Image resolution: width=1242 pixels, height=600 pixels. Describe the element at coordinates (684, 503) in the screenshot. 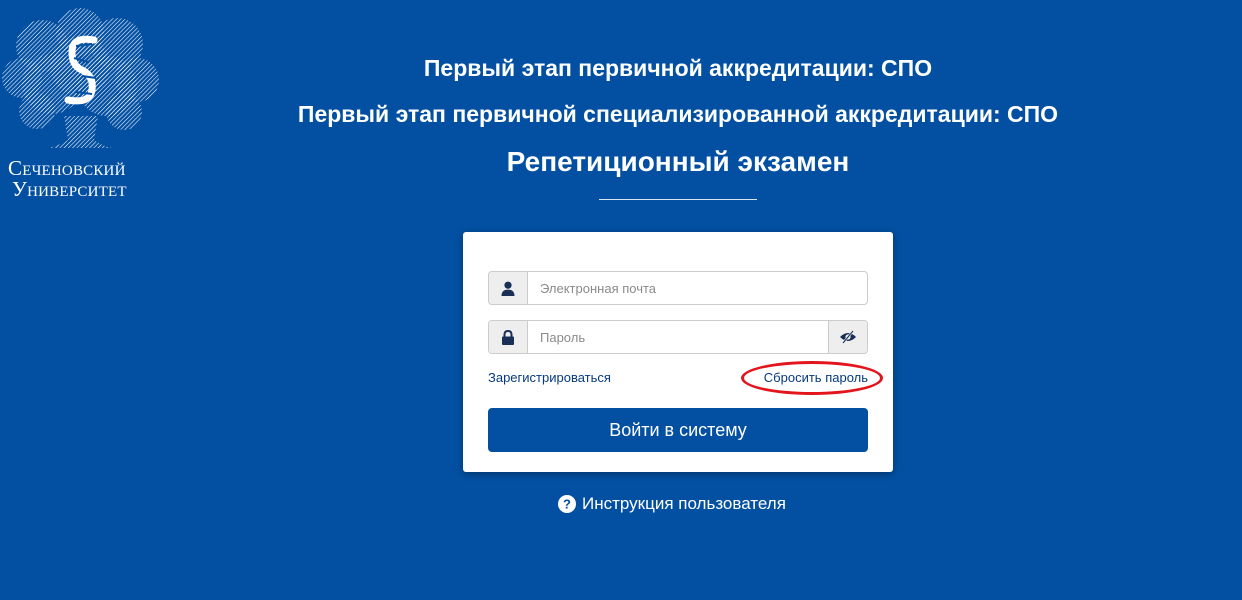

I see `user-manual-label: Инструкция пользователя` at that location.